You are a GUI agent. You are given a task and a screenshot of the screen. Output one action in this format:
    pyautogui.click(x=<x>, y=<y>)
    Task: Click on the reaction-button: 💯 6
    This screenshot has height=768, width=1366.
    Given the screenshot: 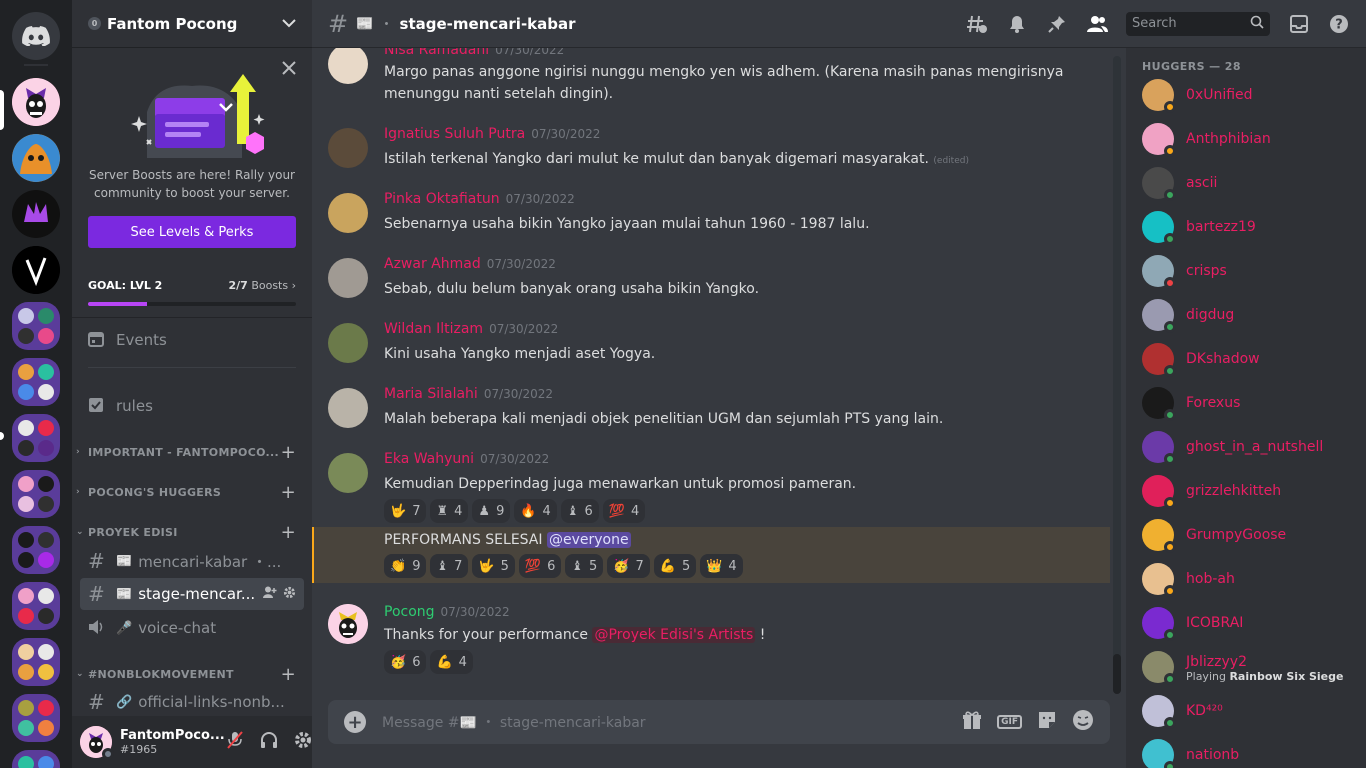 What is the action you would take?
    pyautogui.click(x=540, y=566)
    